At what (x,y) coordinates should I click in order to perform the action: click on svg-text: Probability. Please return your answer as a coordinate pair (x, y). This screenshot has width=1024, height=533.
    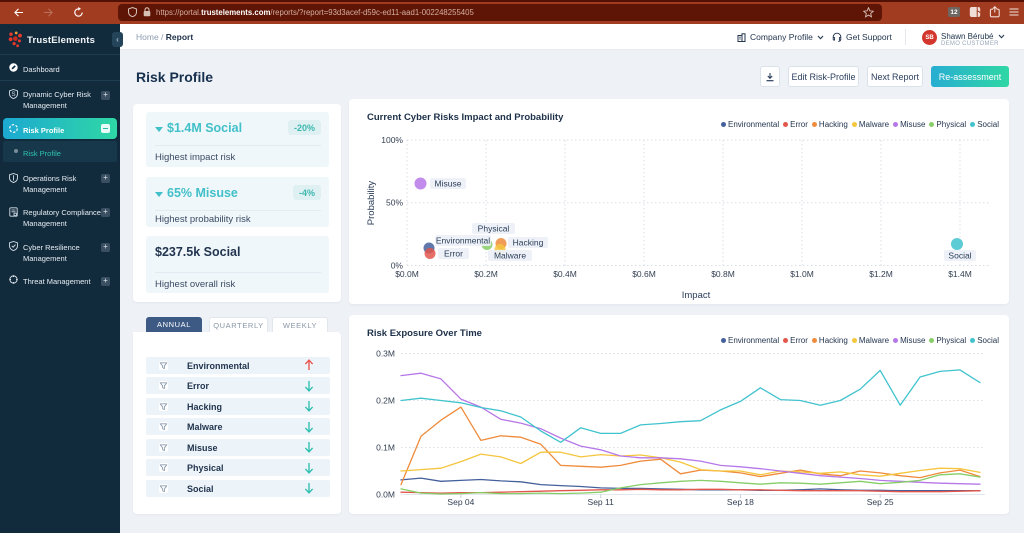
    Looking at the image, I should click on (371, 203).